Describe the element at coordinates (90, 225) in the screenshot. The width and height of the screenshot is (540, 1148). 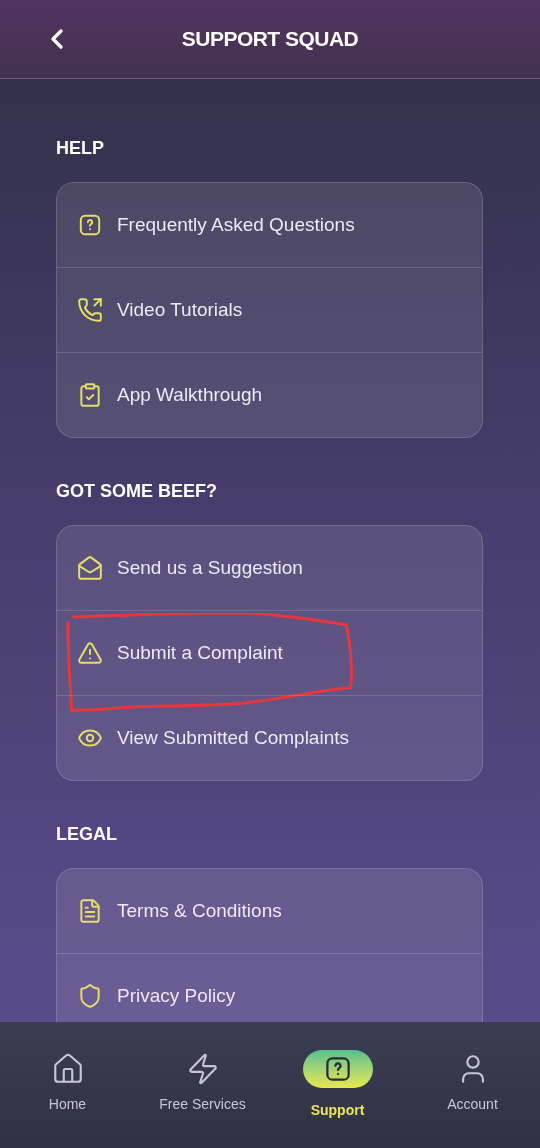
I see `question-icon` at that location.